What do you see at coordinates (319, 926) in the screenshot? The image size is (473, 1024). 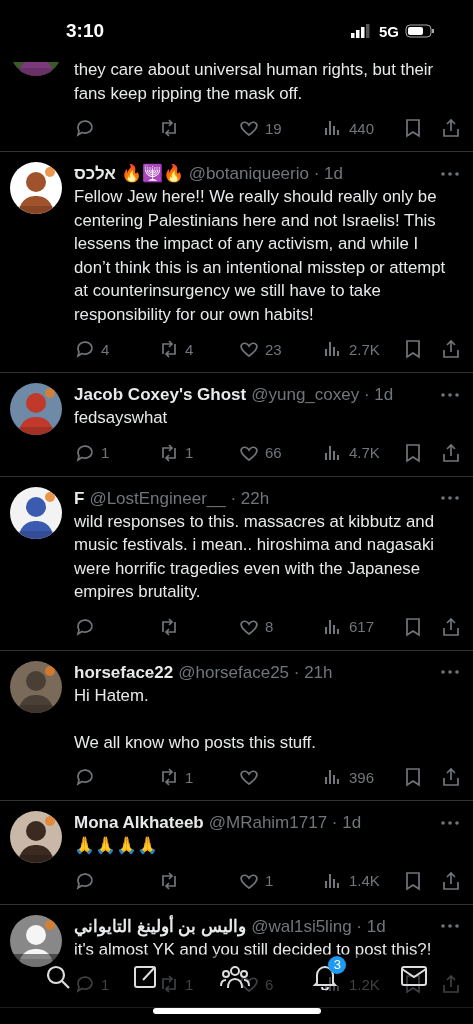 I see `handle-and-time: @wal1si5ling · 1d` at bounding box center [319, 926].